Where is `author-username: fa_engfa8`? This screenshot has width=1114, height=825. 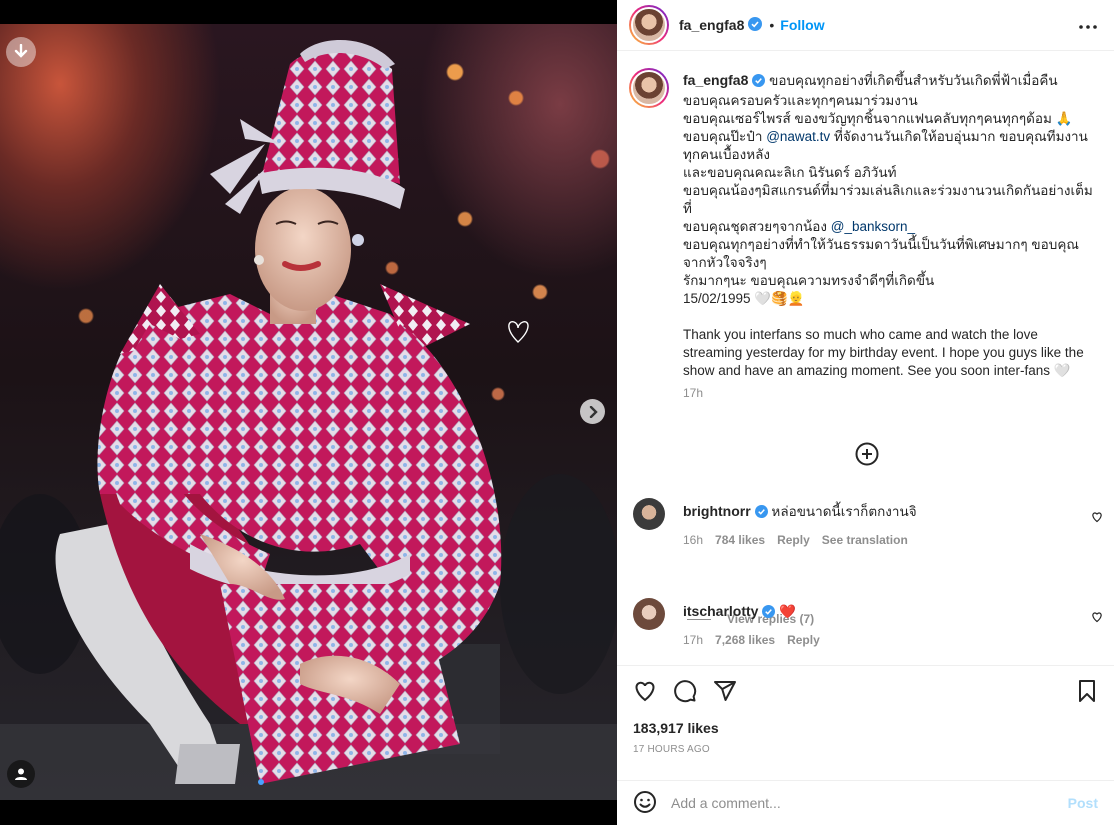 author-username: fa_engfa8 is located at coordinates (711, 25).